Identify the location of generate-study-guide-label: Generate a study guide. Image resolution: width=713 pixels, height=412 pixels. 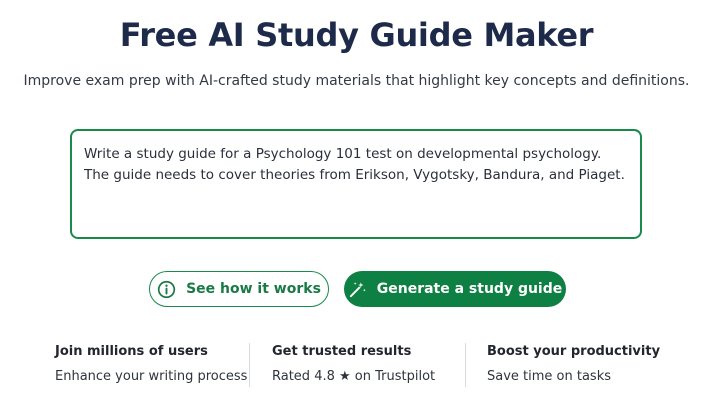
(469, 289).